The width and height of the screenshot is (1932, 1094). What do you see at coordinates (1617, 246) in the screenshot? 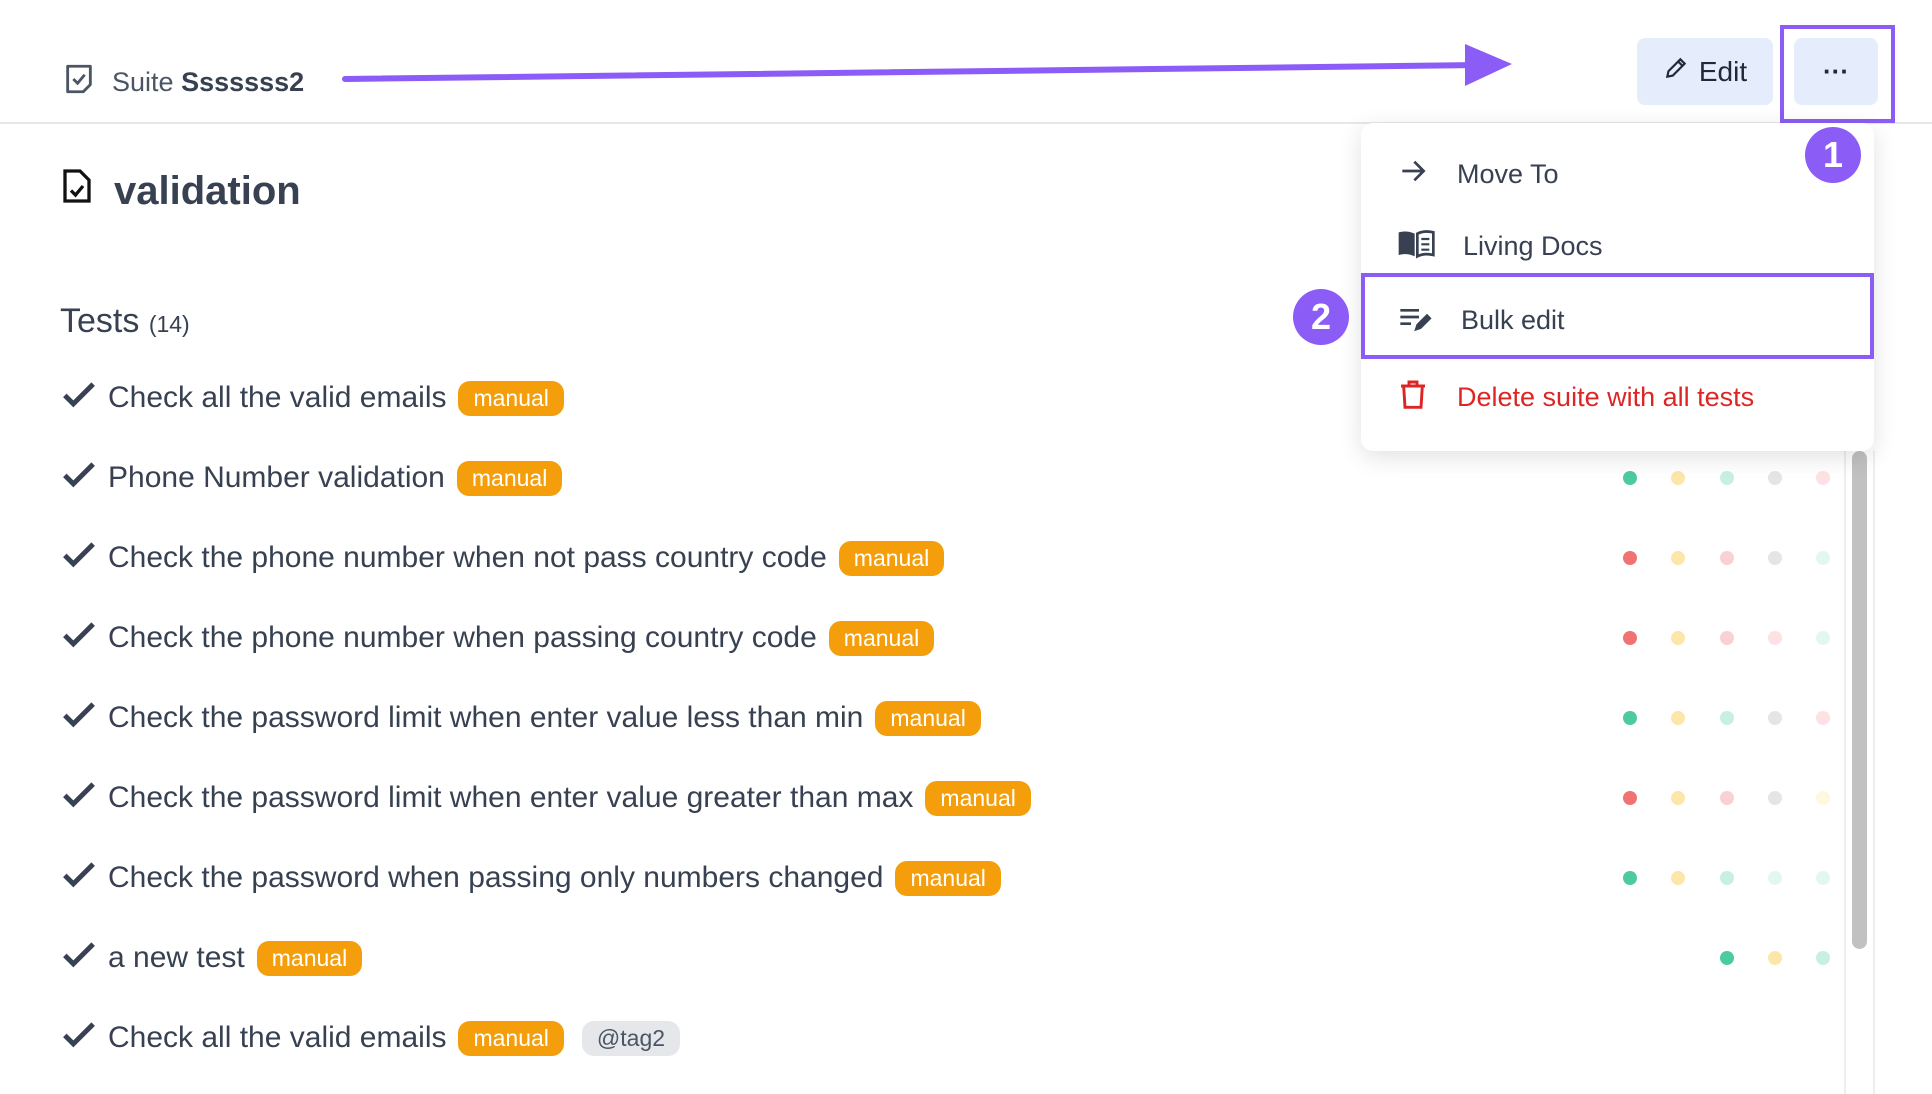
I see `menu-item-living-docs: Living Docs` at bounding box center [1617, 246].